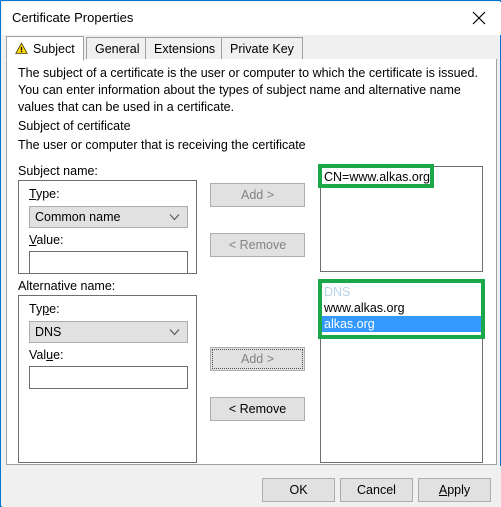 The width and height of the screenshot is (501, 507). I want to click on subject-name-add-button: Add >, so click(257, 195).